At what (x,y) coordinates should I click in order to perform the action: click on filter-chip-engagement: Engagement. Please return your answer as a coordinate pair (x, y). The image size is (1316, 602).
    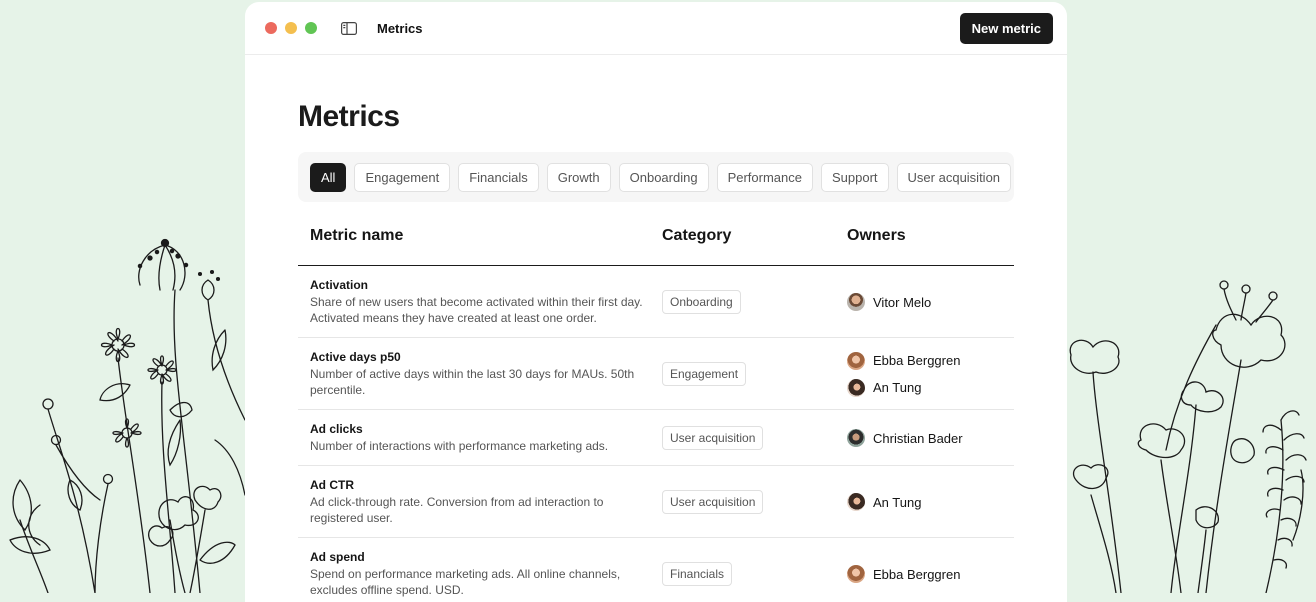
    Looking at the image, I should click on (402, 177).